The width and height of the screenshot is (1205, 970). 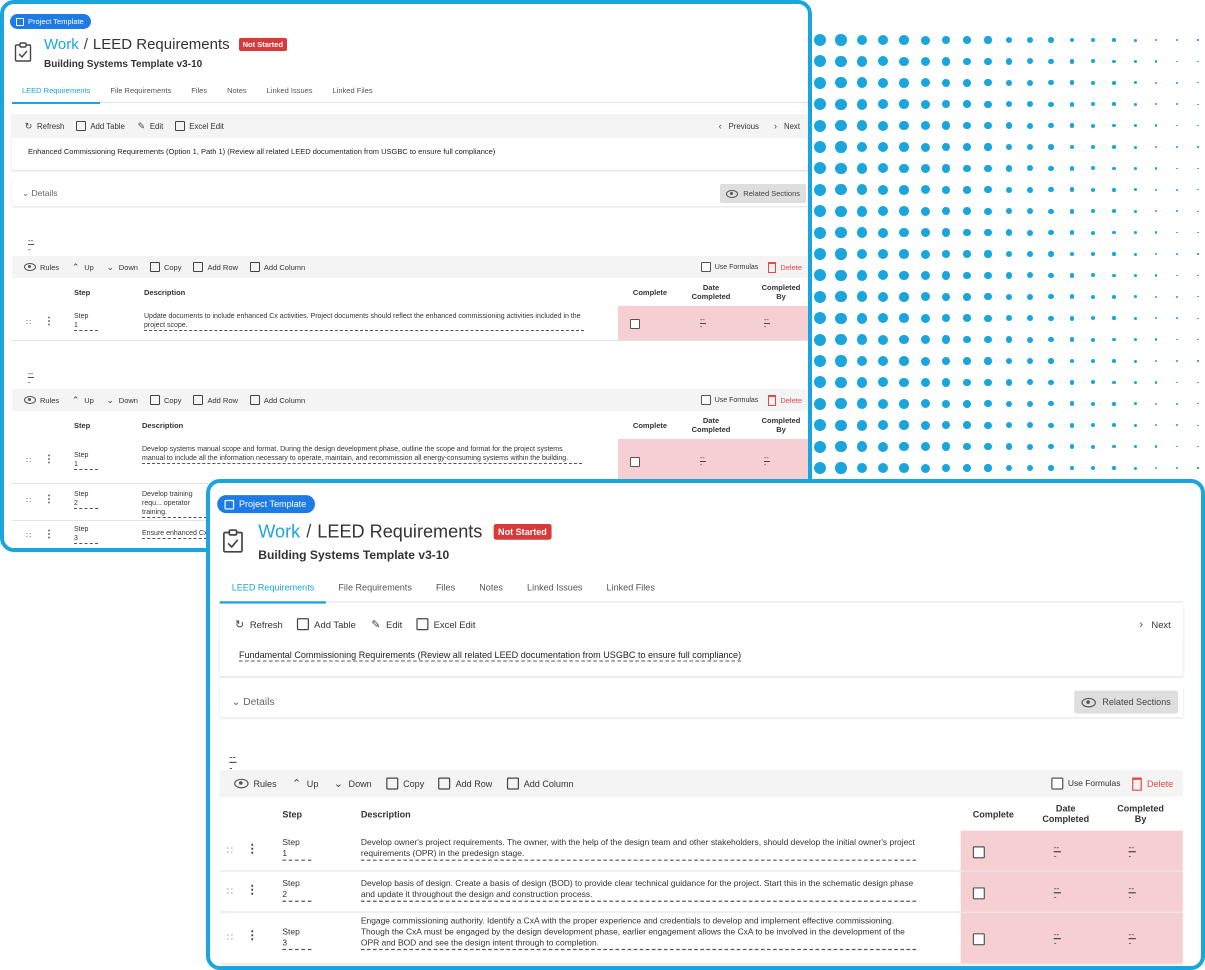 I want to click on previous-button: ‹ Previous, so click(x=737, y=126).